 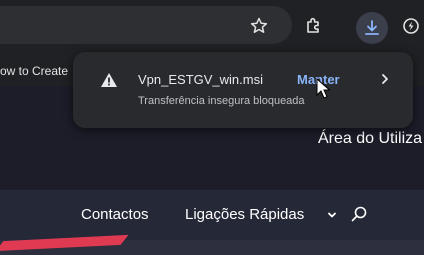 What do you see at coordinates (359, 214) in the screenshot?
I see `search-icon` at bounding box center [359, 214].